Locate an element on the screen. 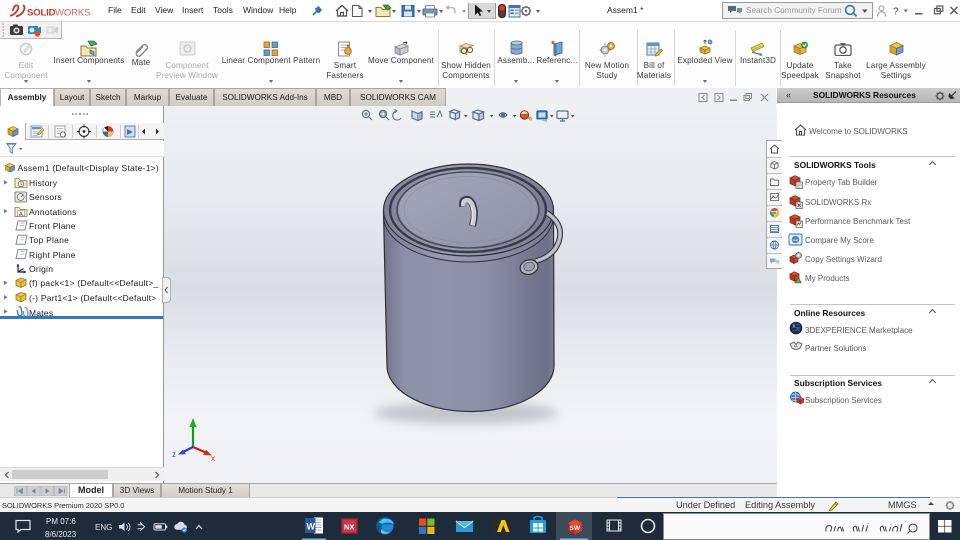 This screenshot has height=540, width=960. svg-text: NX is located at coordinates (349, 527).